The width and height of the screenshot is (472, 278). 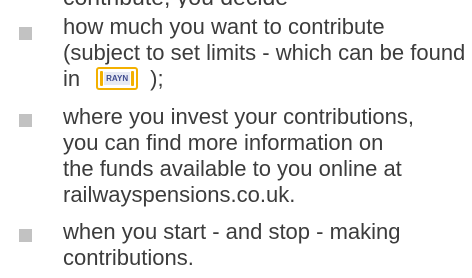 What do you see at coordinates (238, 116) in the screenshot?
I see `bullet-line: where you invest your contributions,` at bounding box center [238, 116].